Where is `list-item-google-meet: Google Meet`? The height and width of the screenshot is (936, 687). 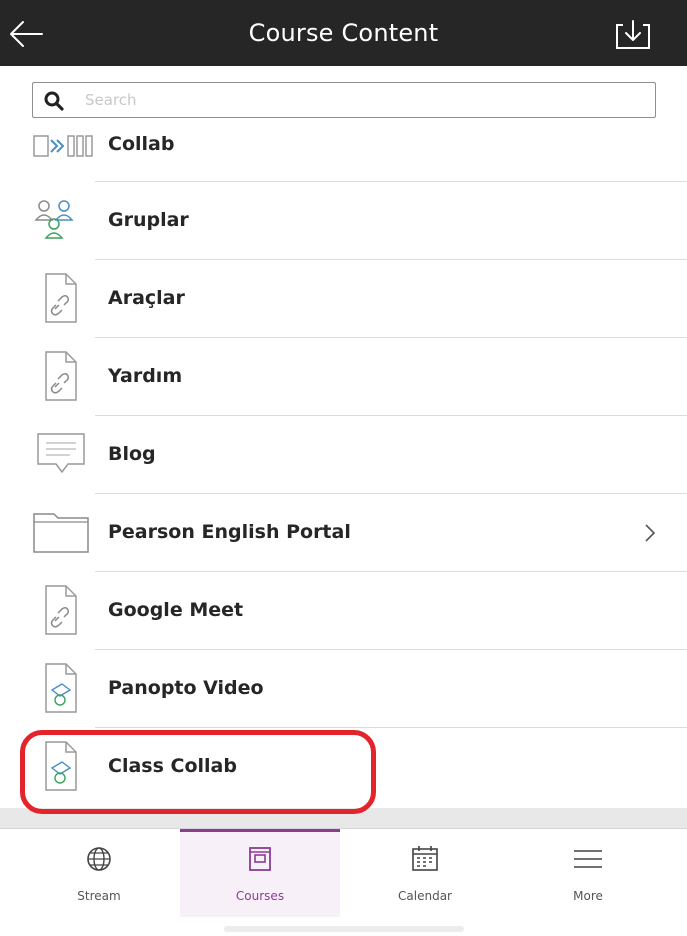 list-item-google-meet: Google Meet is located at coordinates (343, 611).